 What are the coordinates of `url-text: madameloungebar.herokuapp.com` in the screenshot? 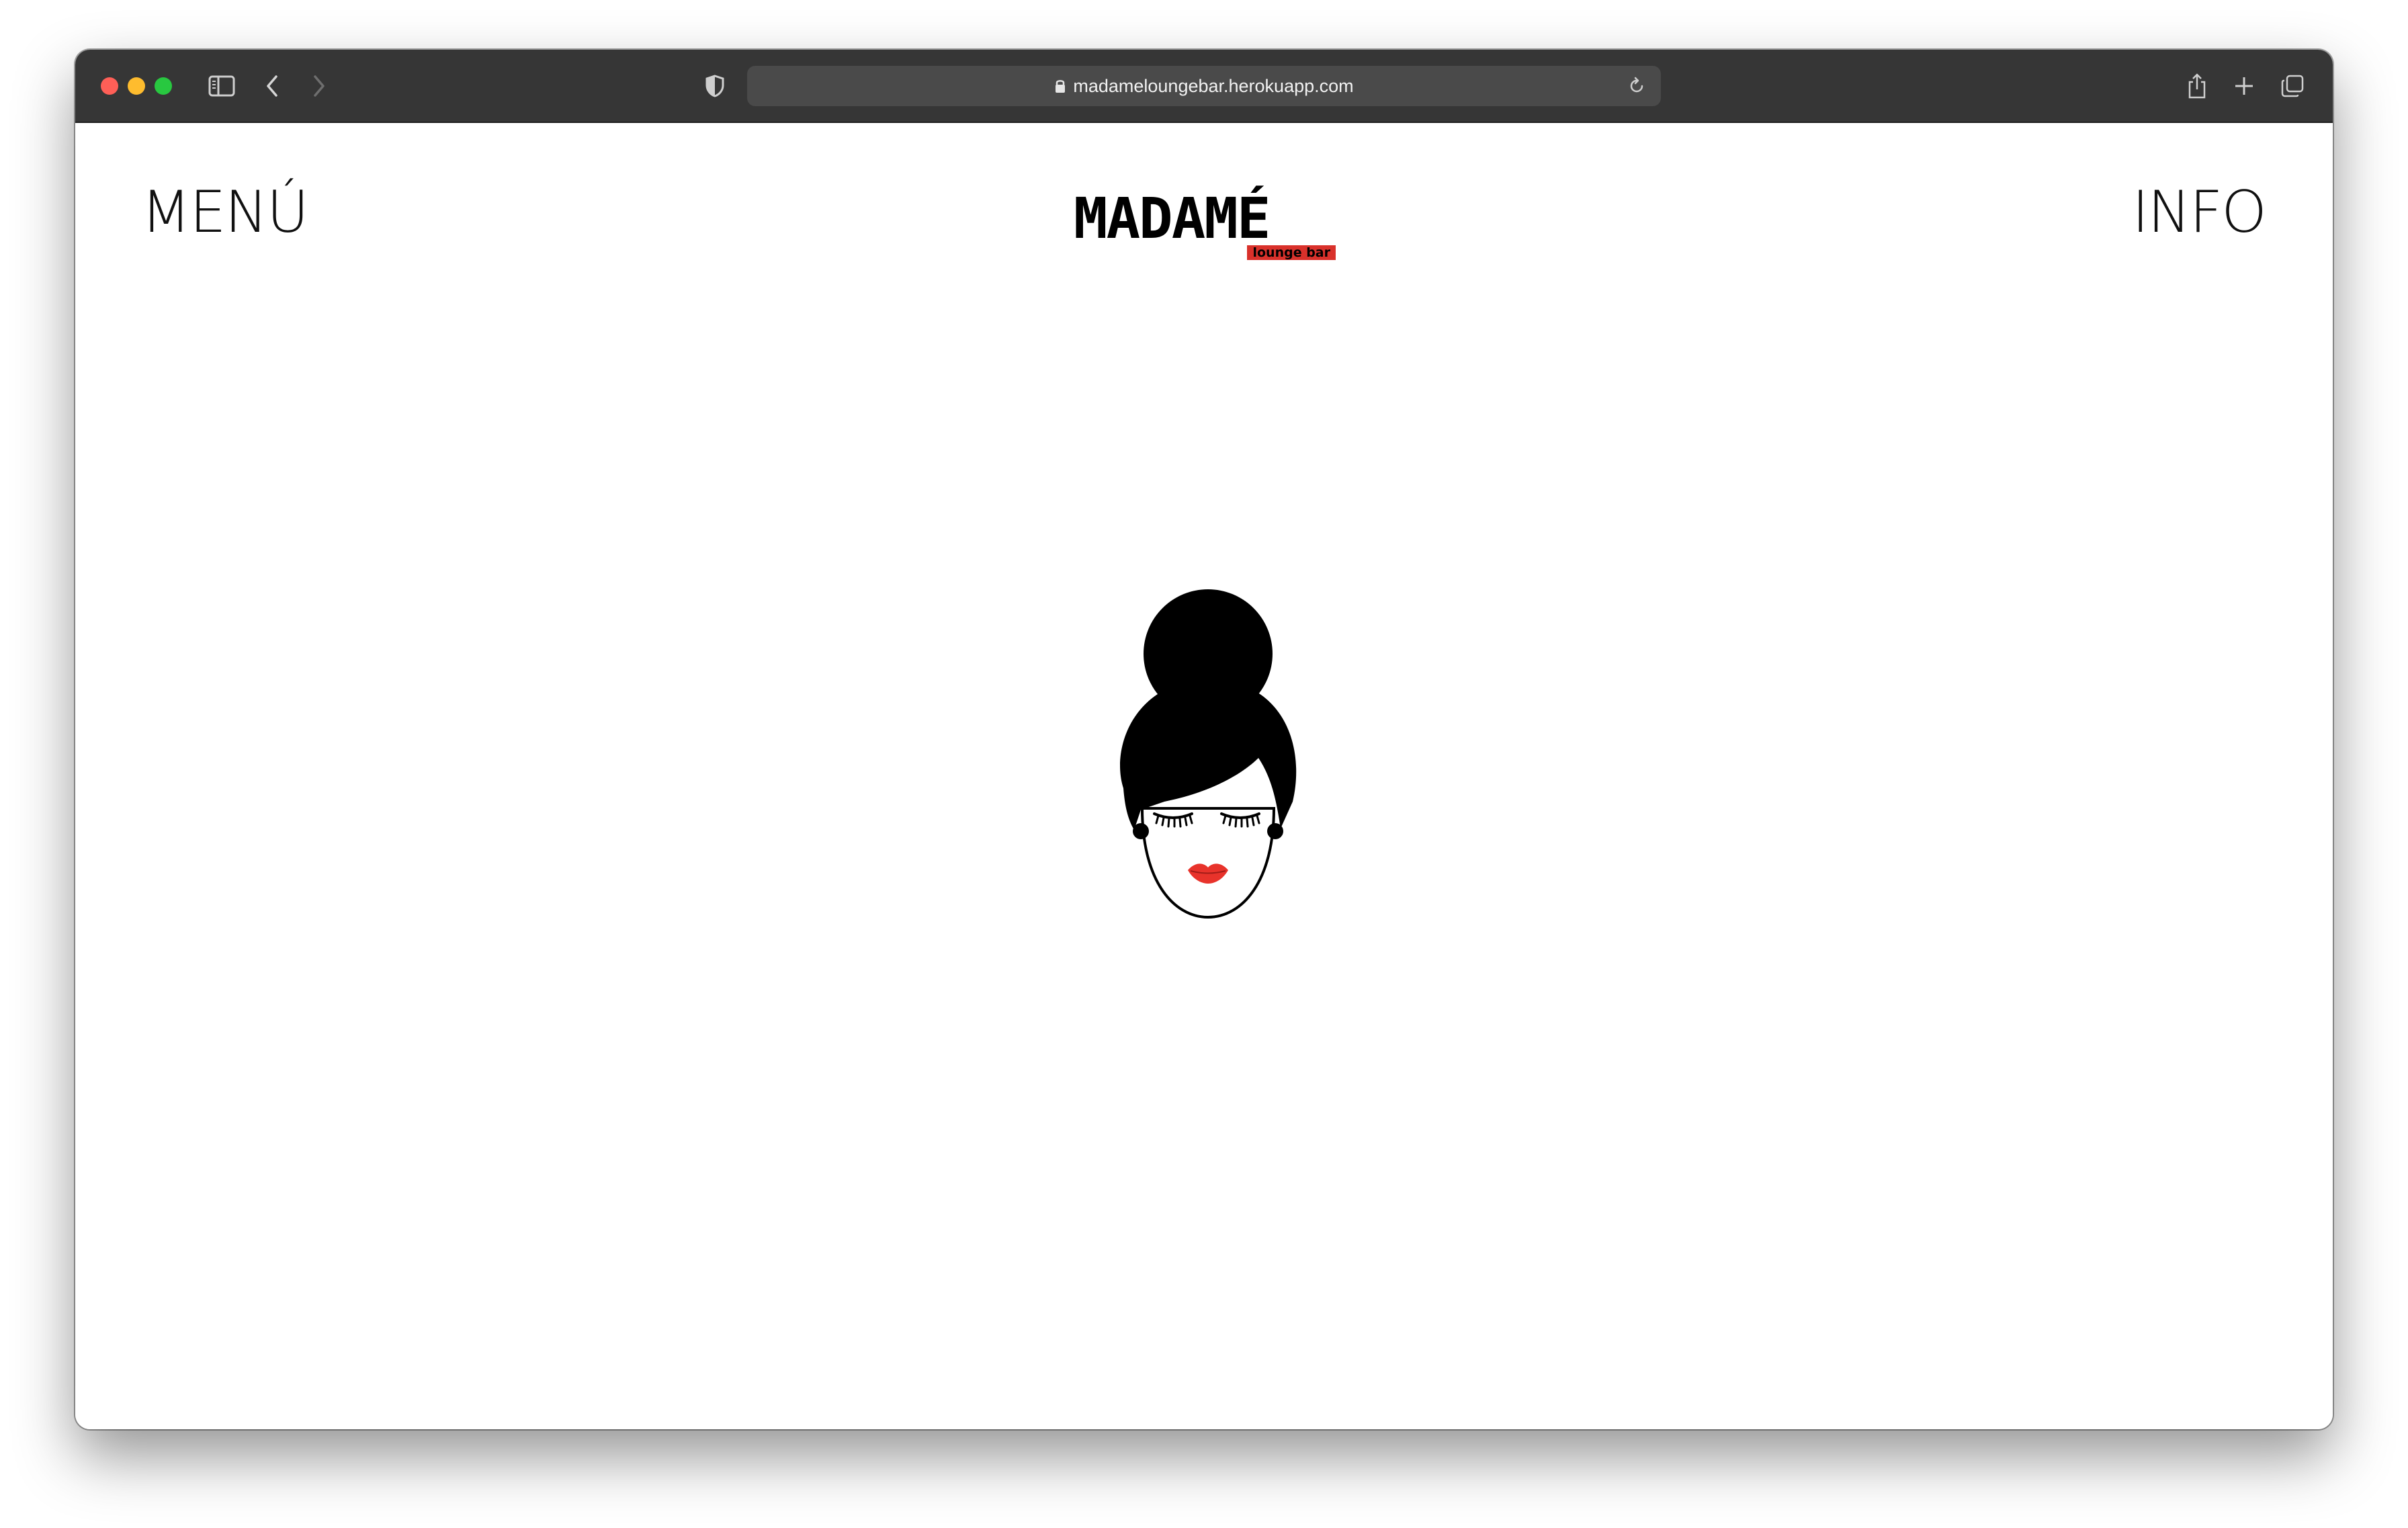 It's located at (1213, 86).